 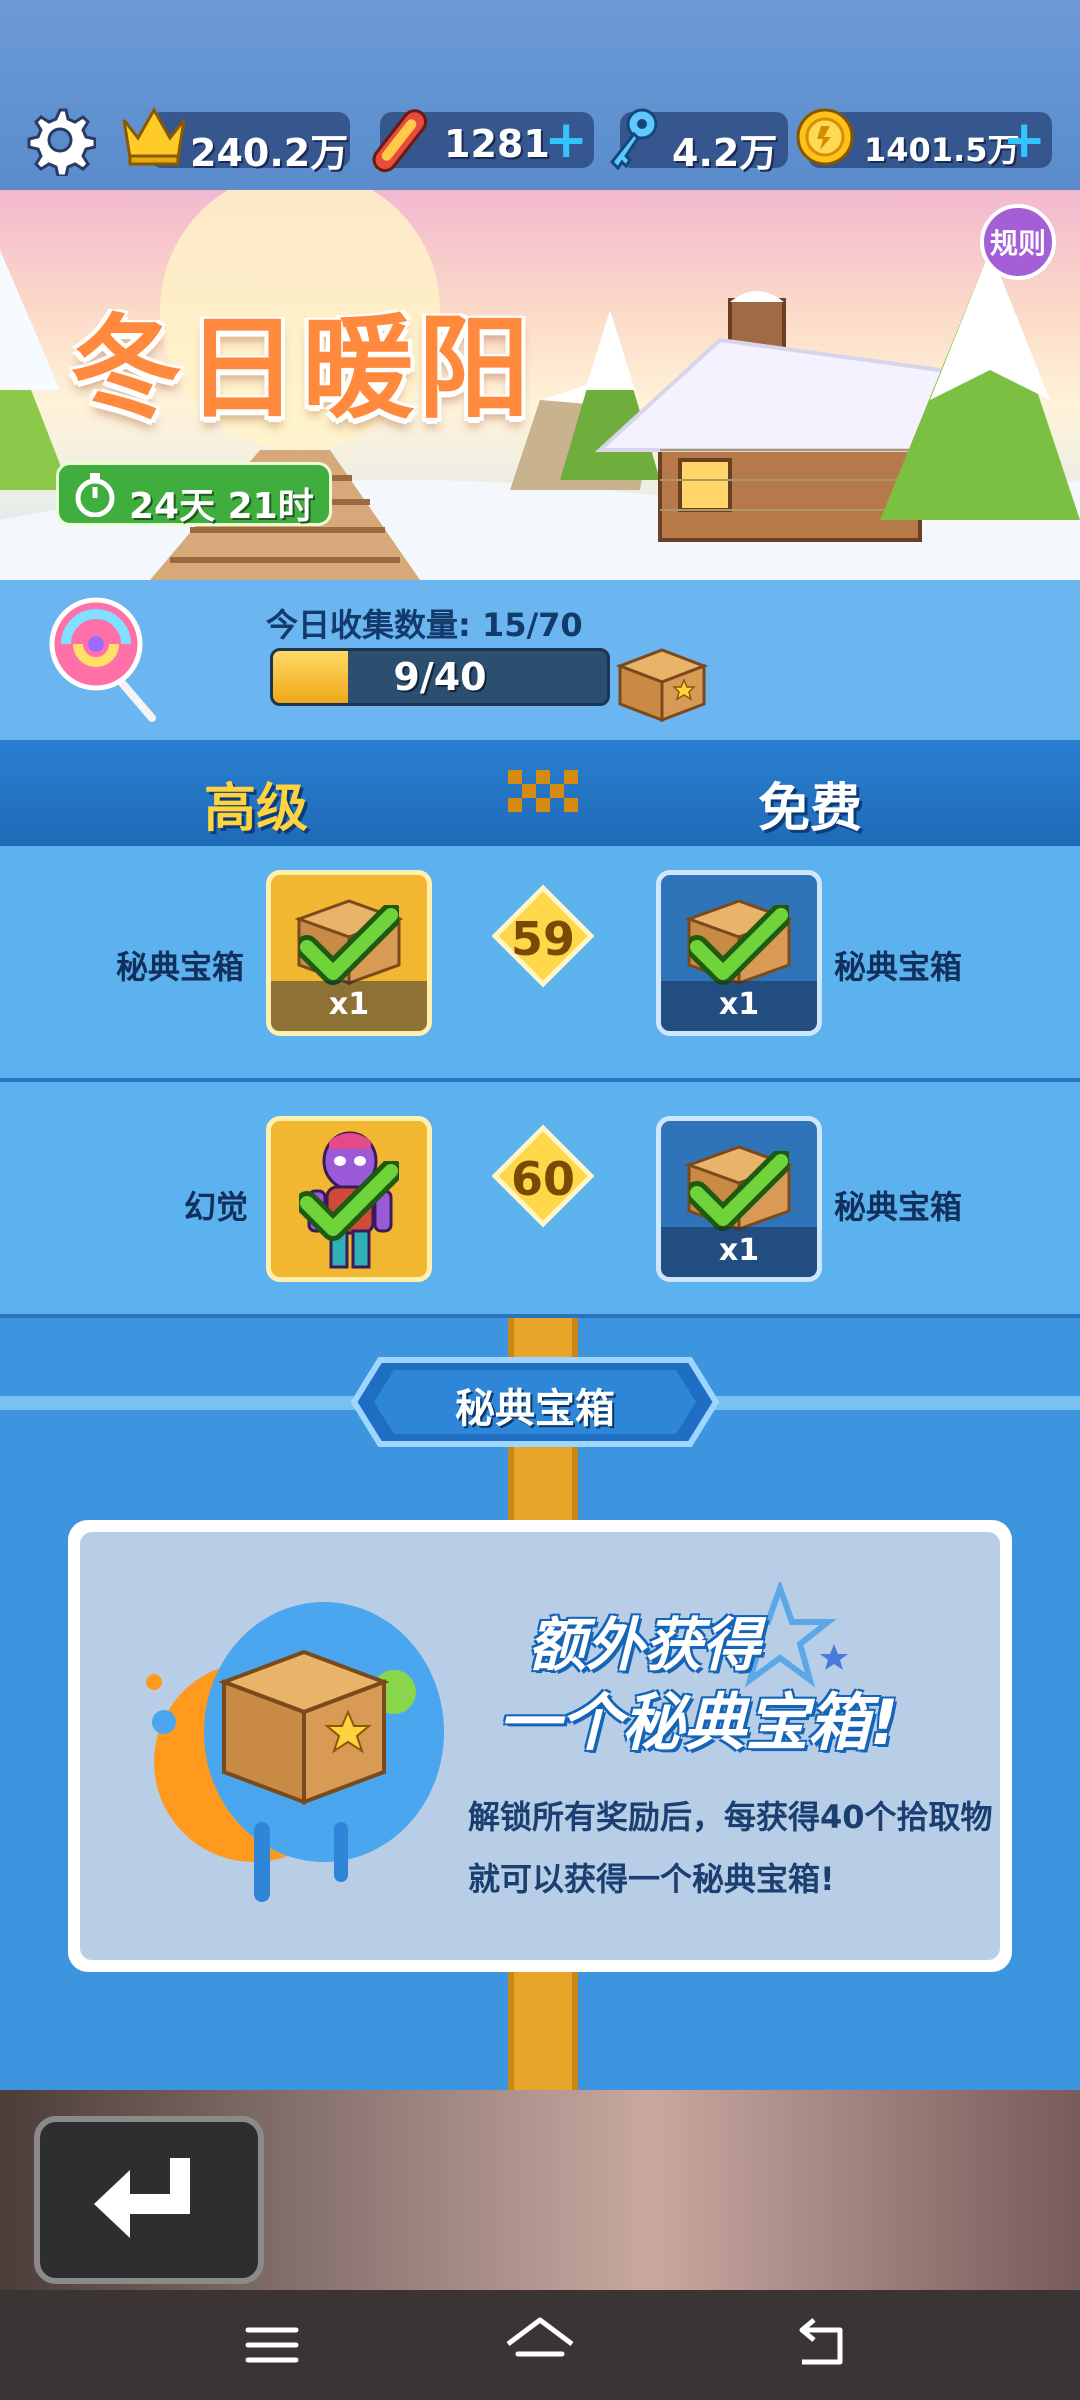 I want to click on rules-button: 规则, so click(x=1018, y=242).